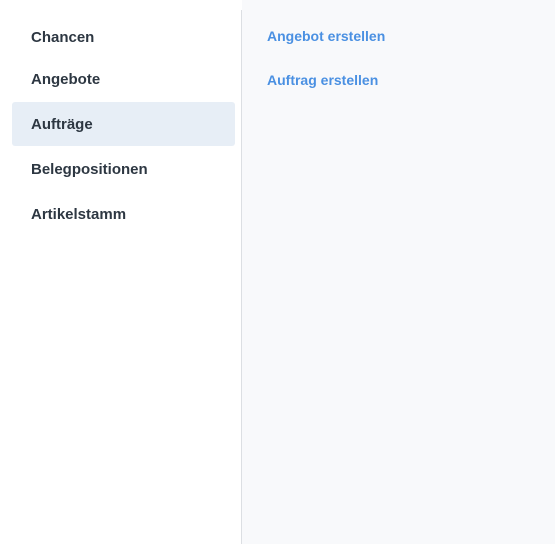  Describe the element at coordinates (89, 169) in the screenshot. I see `menu-item-label: Belegpositionen` at that location.